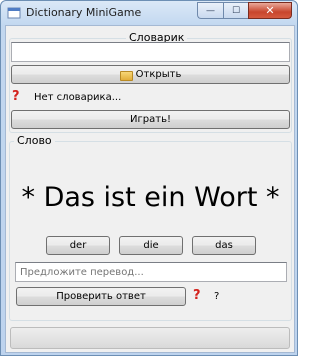 Image resolution: width=320 pixels, height=358 pixels. Describe the element at coordinates (34, 140) in the screenshot. I see `word-group-title: Слово` at that location.